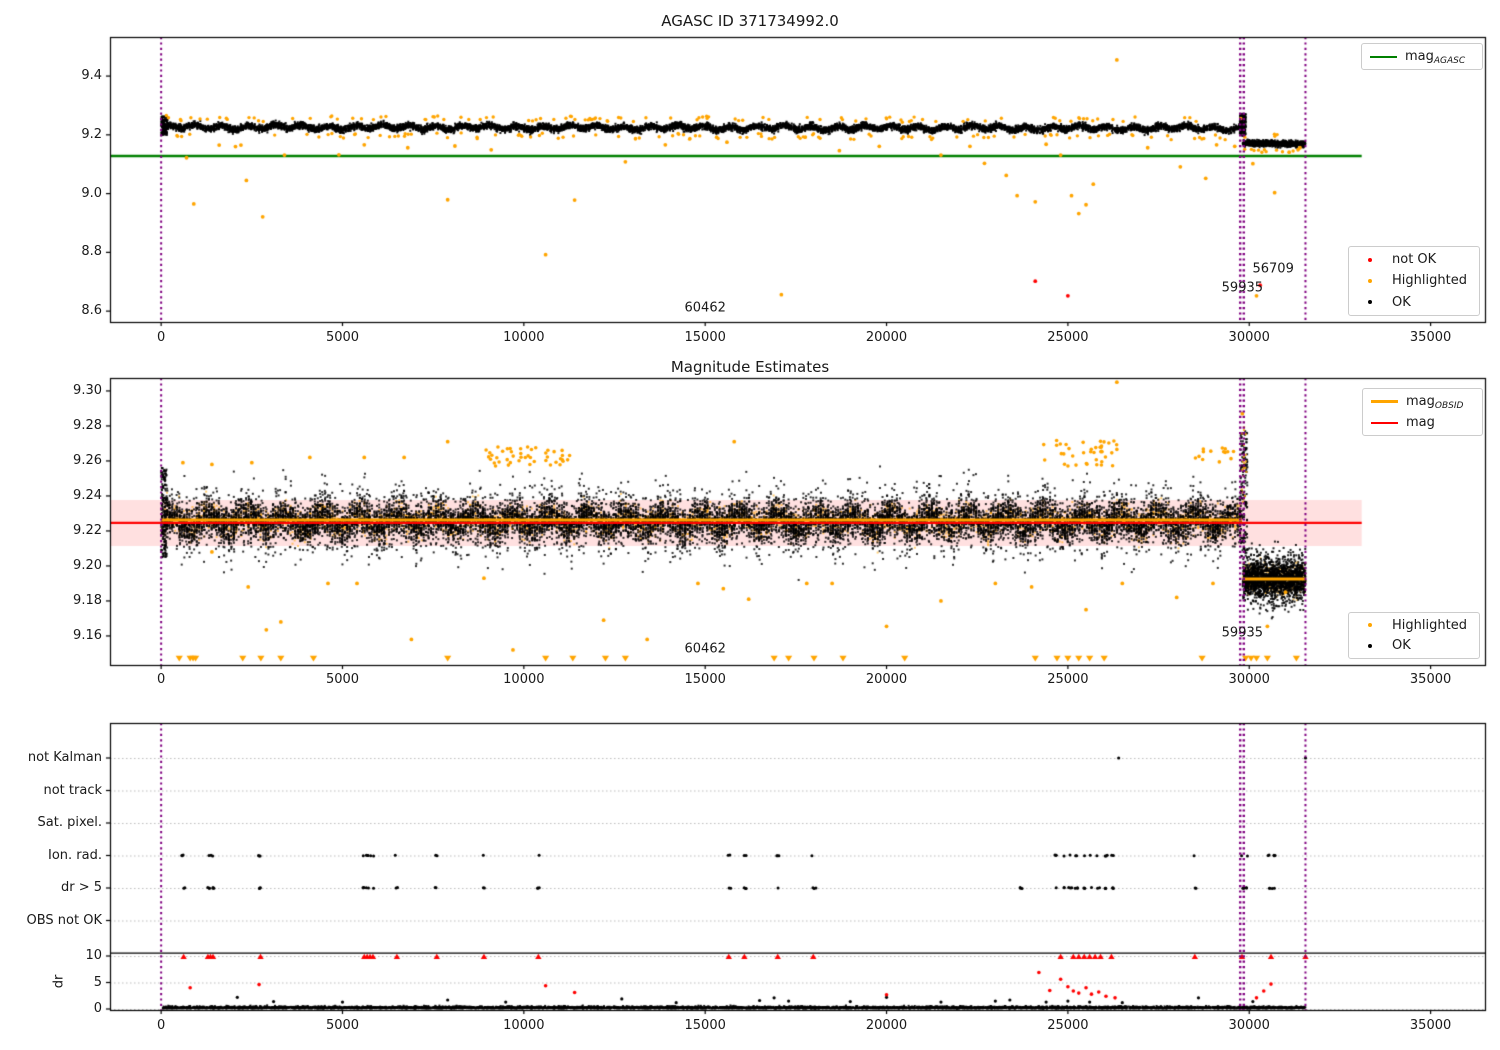 Image resolution: width=1500 pixels, height=1050 pixels. What do you see at coordinates (87, 390) in the screenshot?
I see `y-tick-label: 9.30` at bounding box center [87, 390].